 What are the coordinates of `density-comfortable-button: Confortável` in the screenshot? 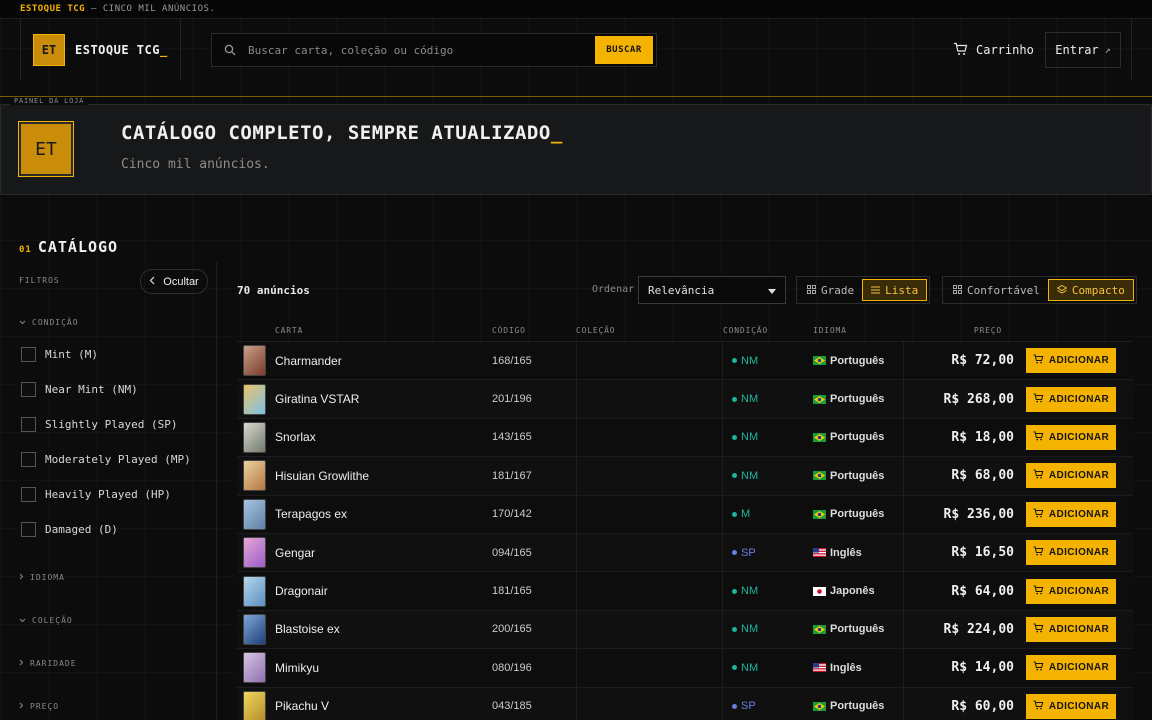 It's located at (996, 290).